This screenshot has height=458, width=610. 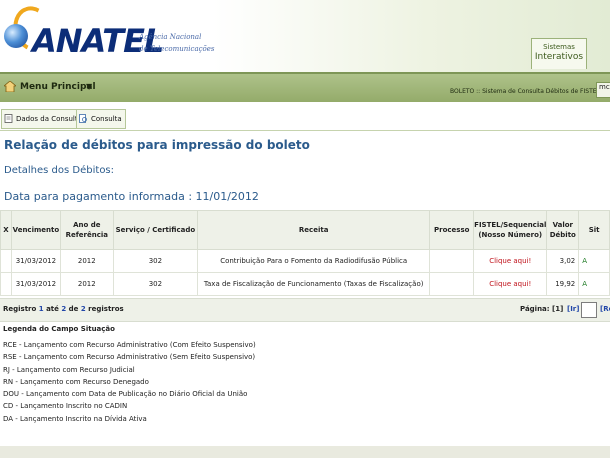 What do you see at coordinates (16, 36) in the screenshot?
I see `globe-icon` at bounding box center [16, 36].